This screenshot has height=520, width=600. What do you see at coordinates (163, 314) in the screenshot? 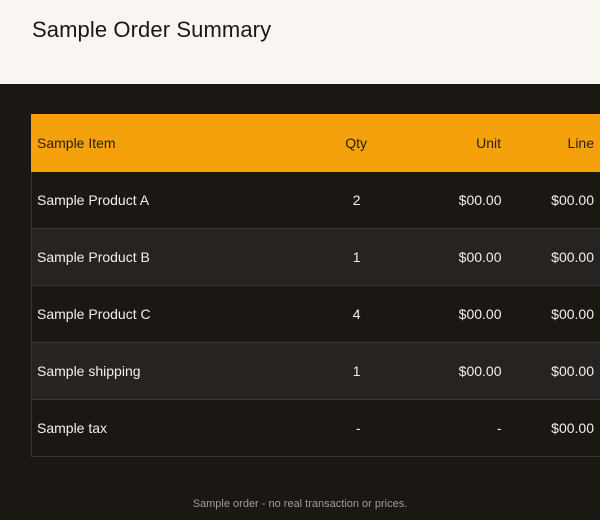
I see `item-cell: Sample Product C` at bounding box center [163, 314].